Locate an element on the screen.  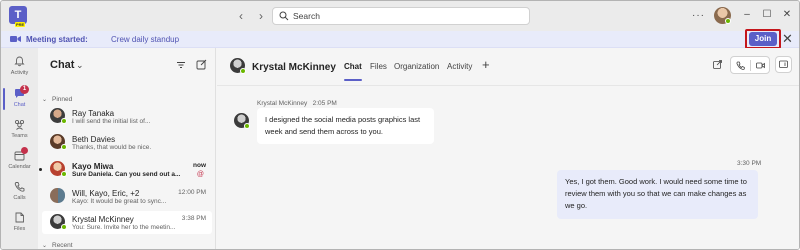
back-arrow-icon: ‹ is located at coordinates (241, 16).